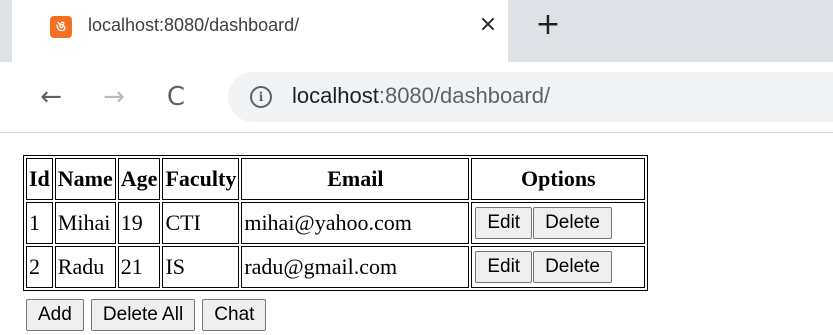 This screenshot has height=335, width=833. I want to click on url-host: localhost, so click(335, 95).